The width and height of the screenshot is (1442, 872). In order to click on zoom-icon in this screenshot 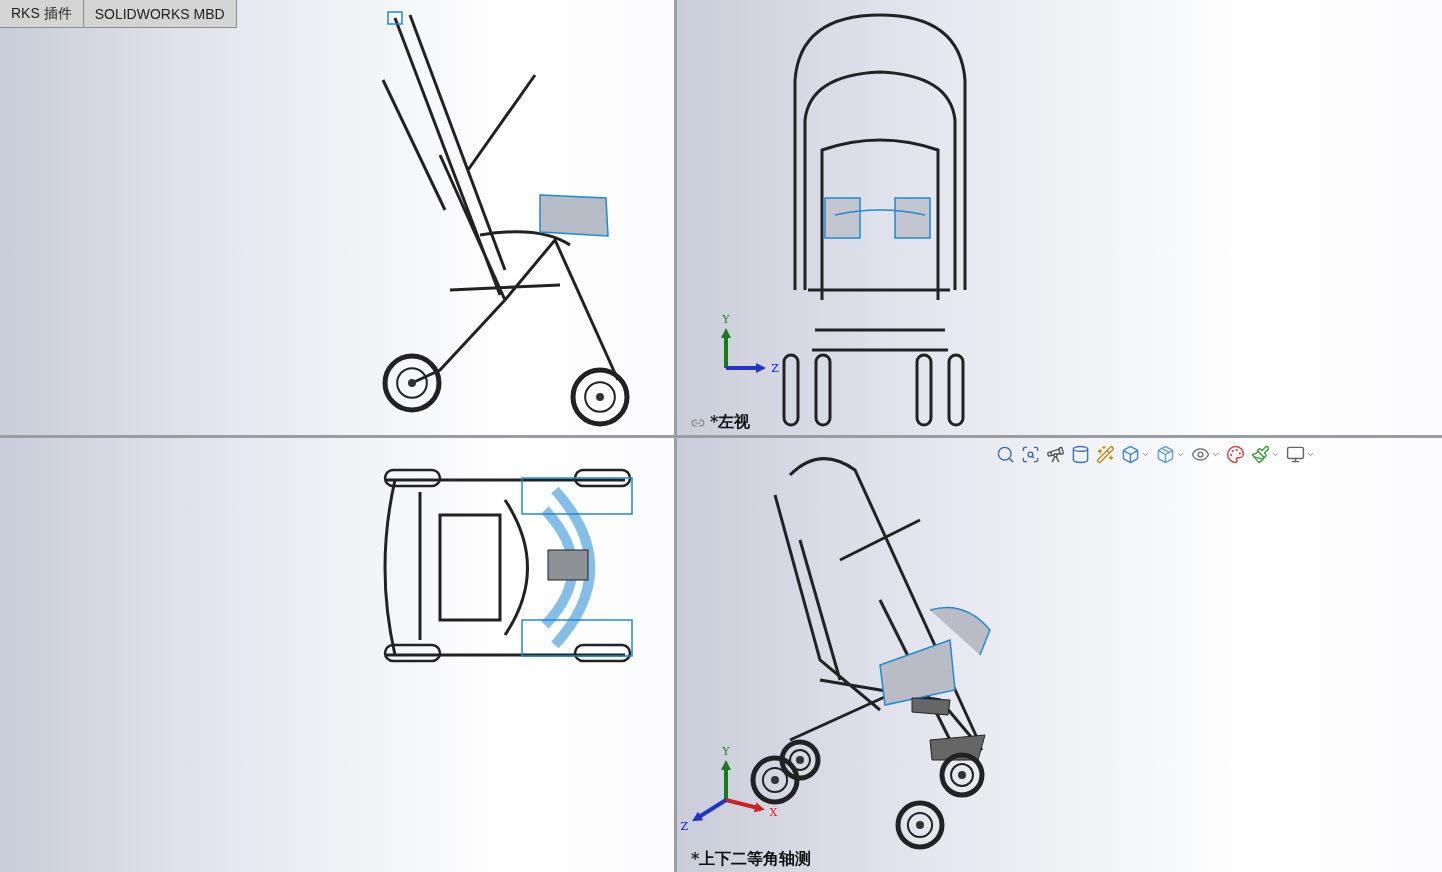, I will do `click(1005, 454)`.